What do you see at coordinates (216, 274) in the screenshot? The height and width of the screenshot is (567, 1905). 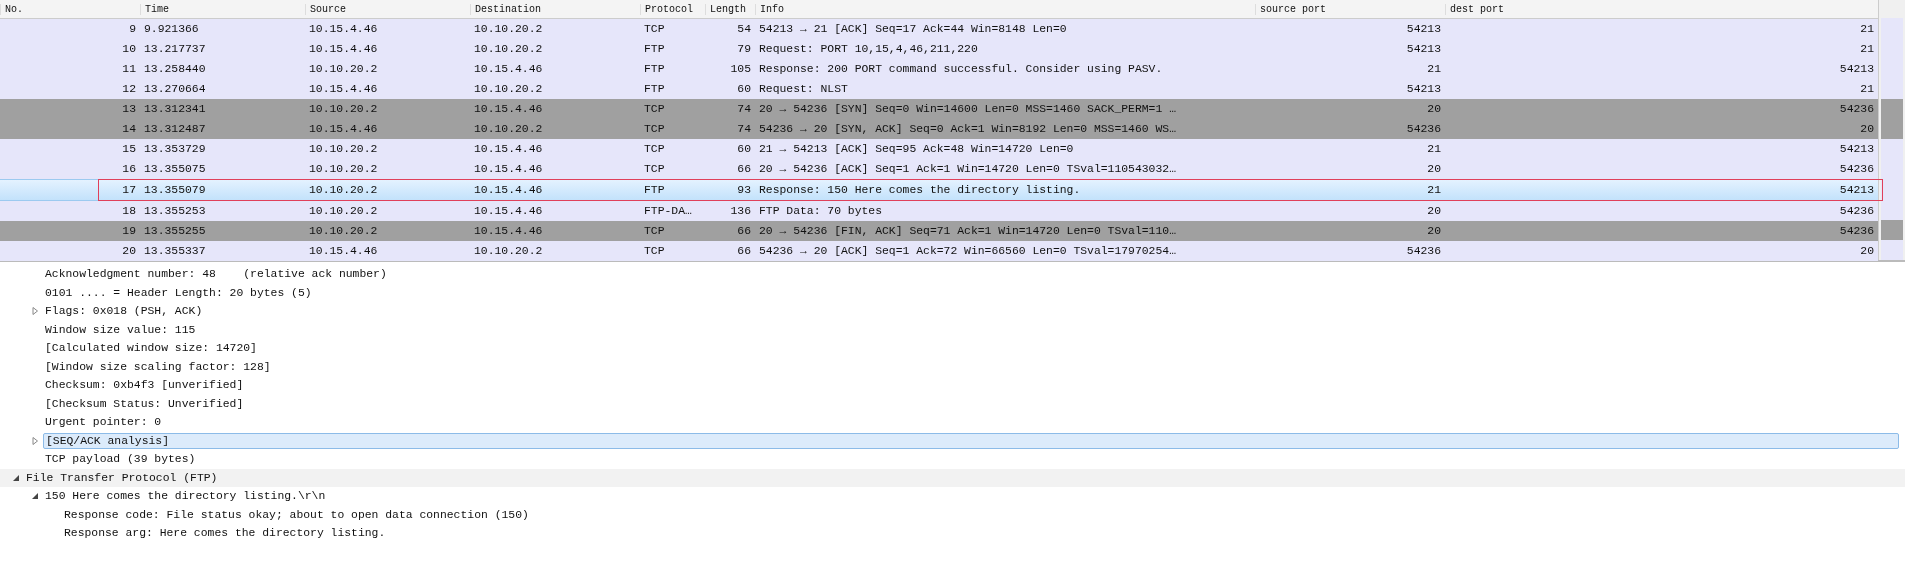 I see `tree-item: Acknowledgment number: 48 (relative ack number)` at bounding box center [216, 274].